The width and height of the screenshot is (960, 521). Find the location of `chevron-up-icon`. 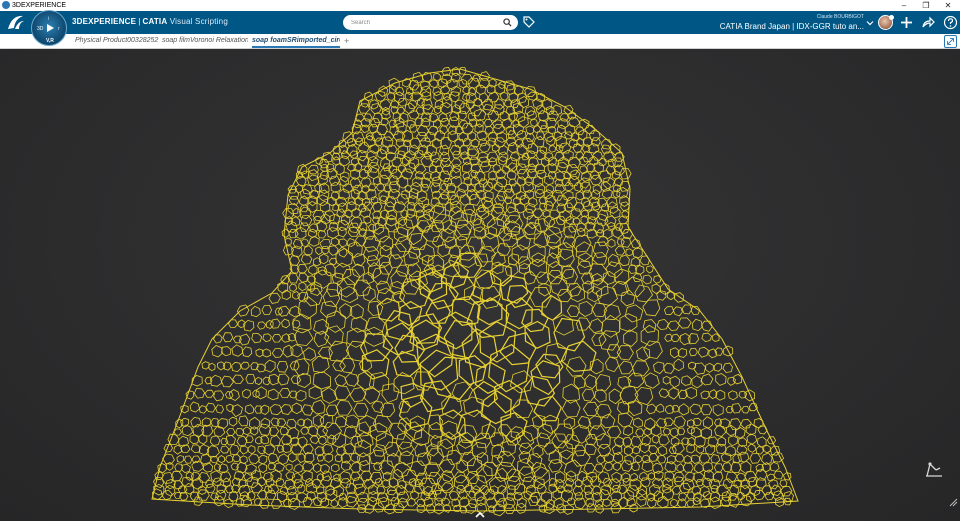

chevron-up-icon is located at coordinates (480, 515).